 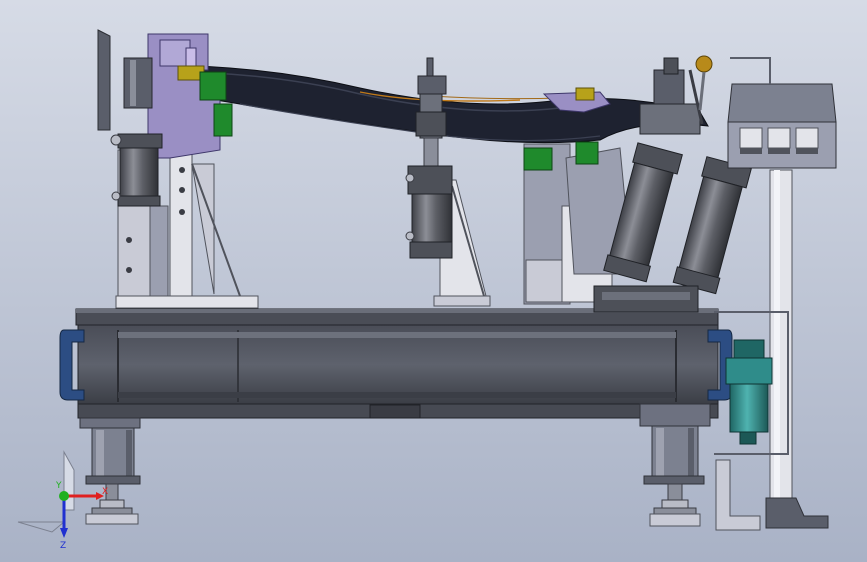 I want to click on middle-pneumatic-cylinder, so click(x=432, y=219).